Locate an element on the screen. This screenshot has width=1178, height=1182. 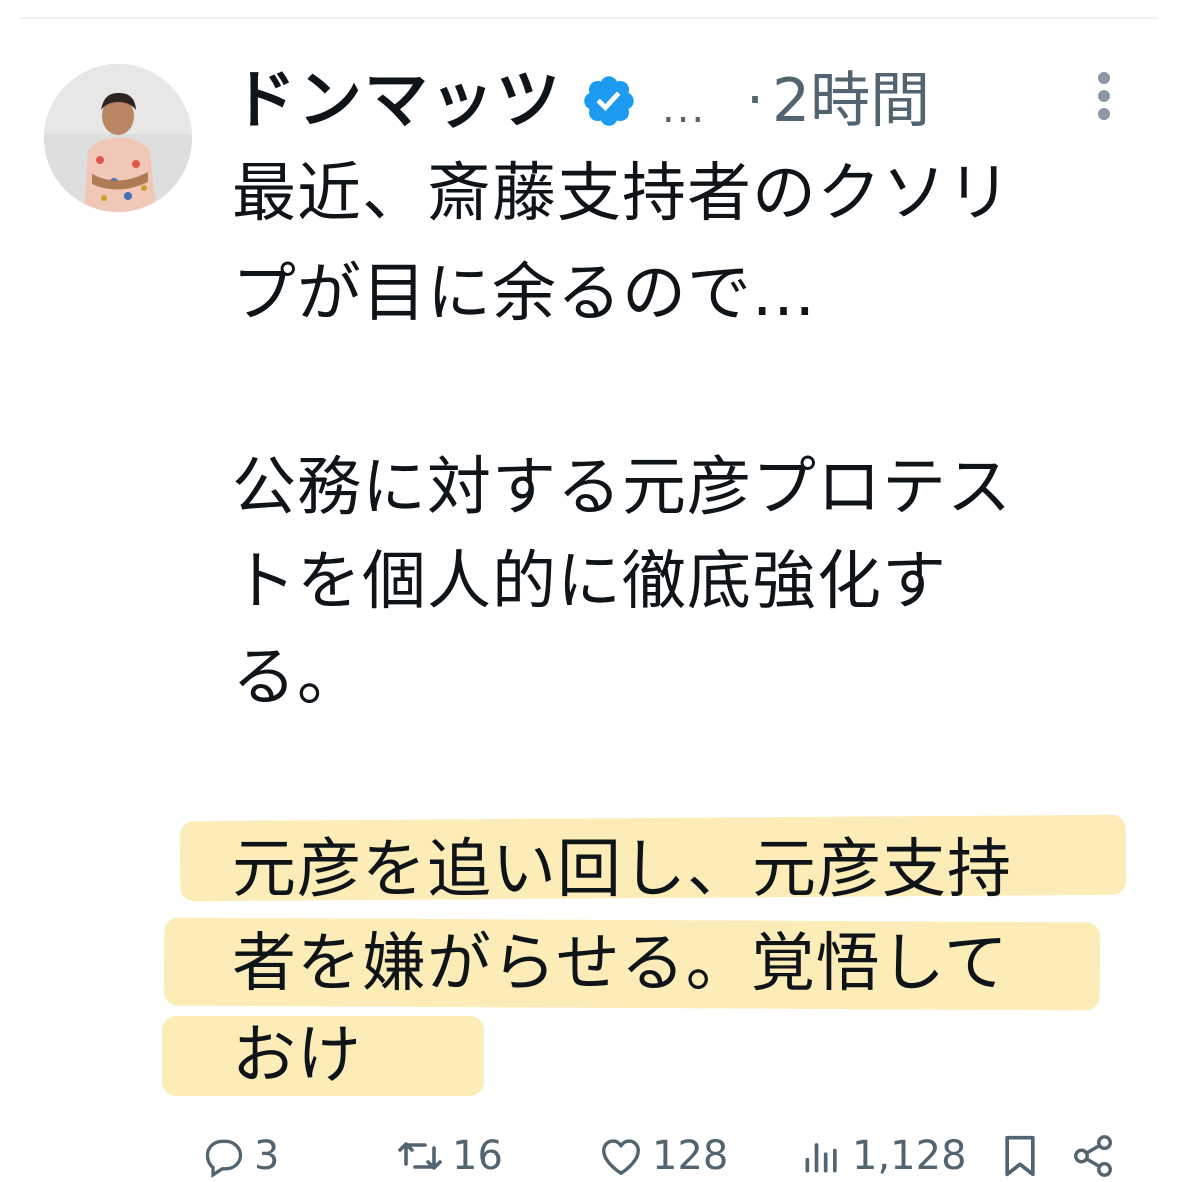
share-icon is located at coordinates (1093, 1156).